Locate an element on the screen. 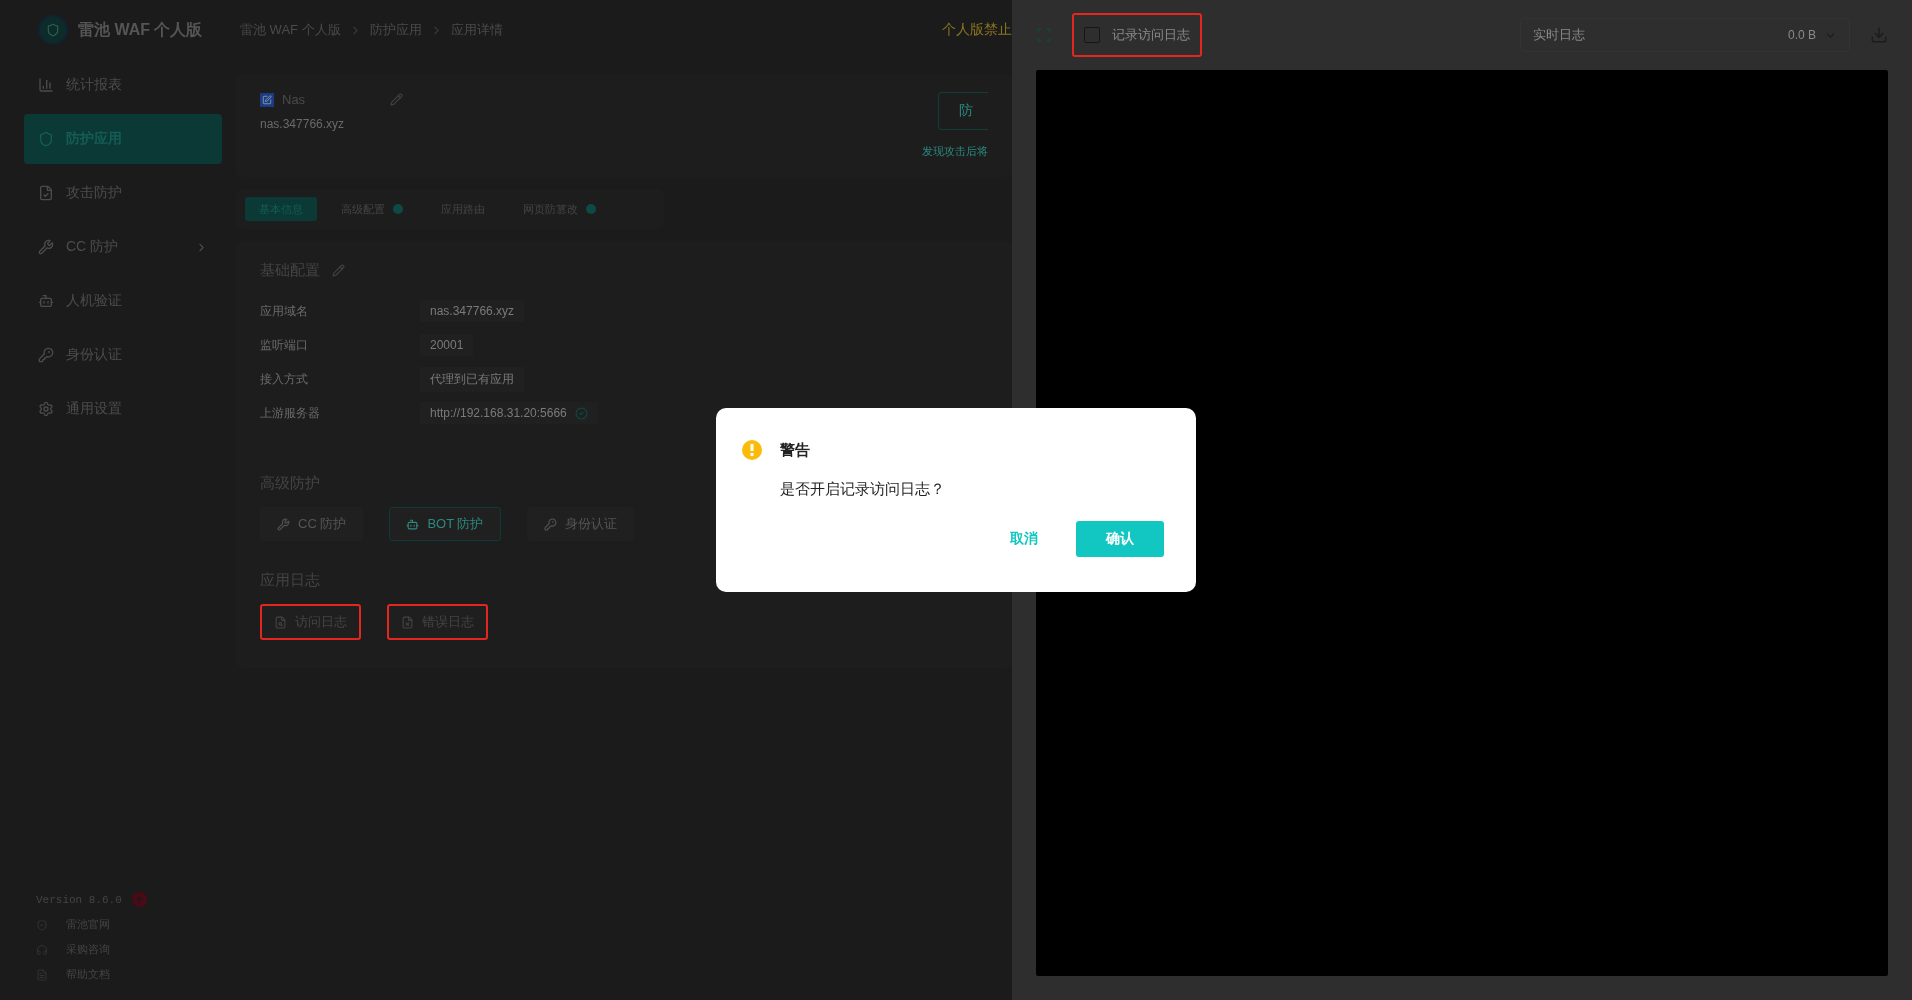  field-label: 应用域名 is located at coordinates (284, 311).